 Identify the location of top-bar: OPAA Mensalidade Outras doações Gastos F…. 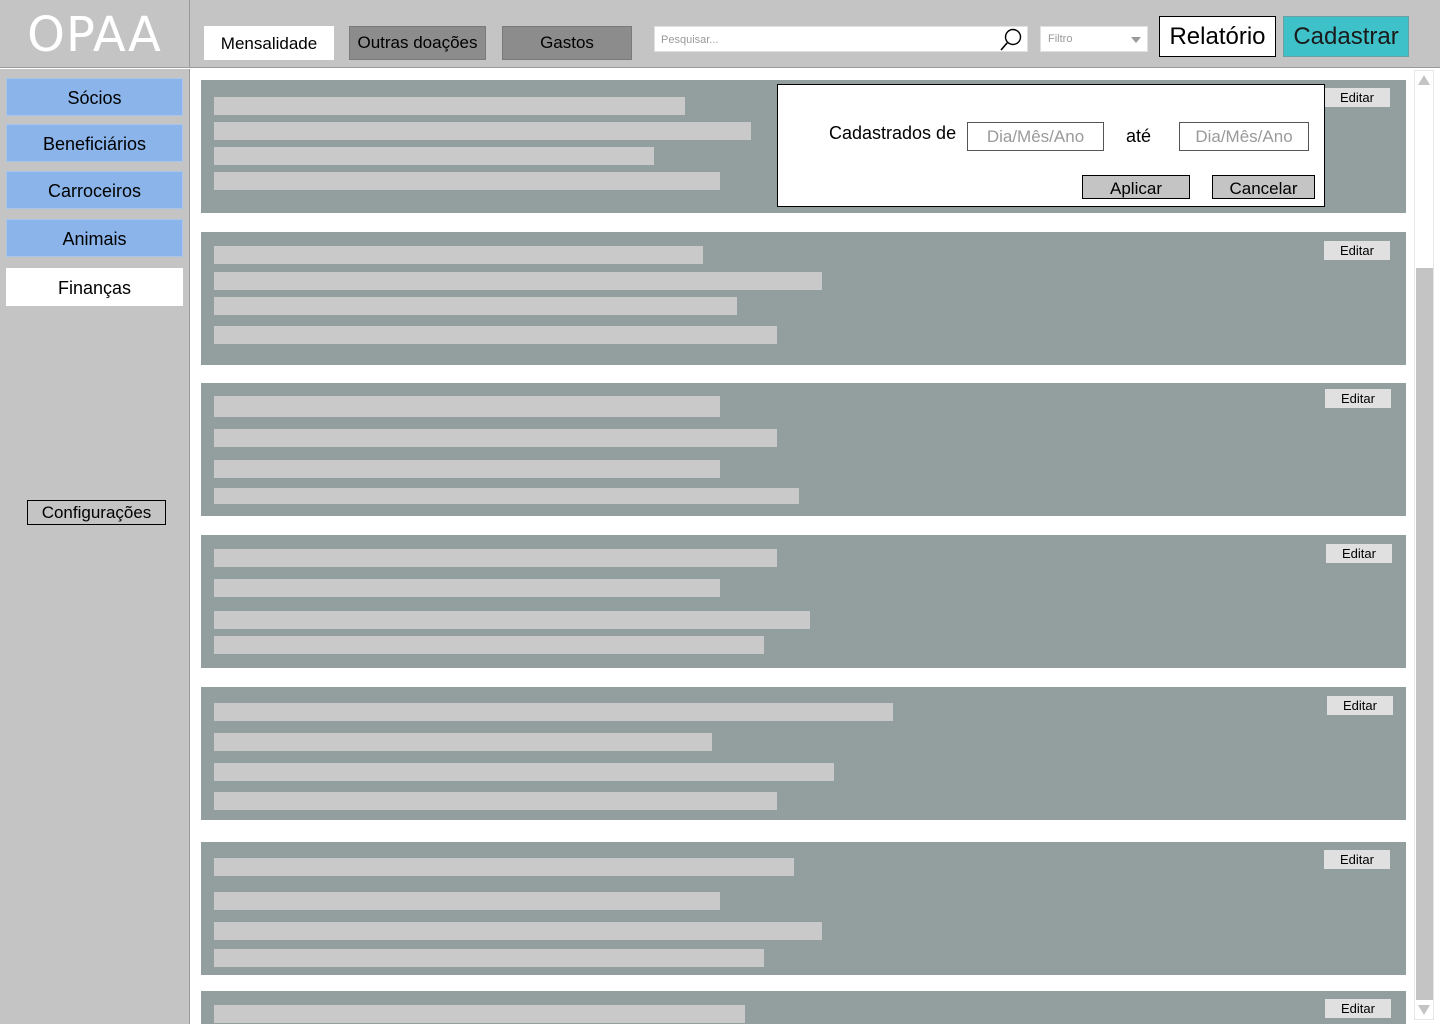
(720, 34).